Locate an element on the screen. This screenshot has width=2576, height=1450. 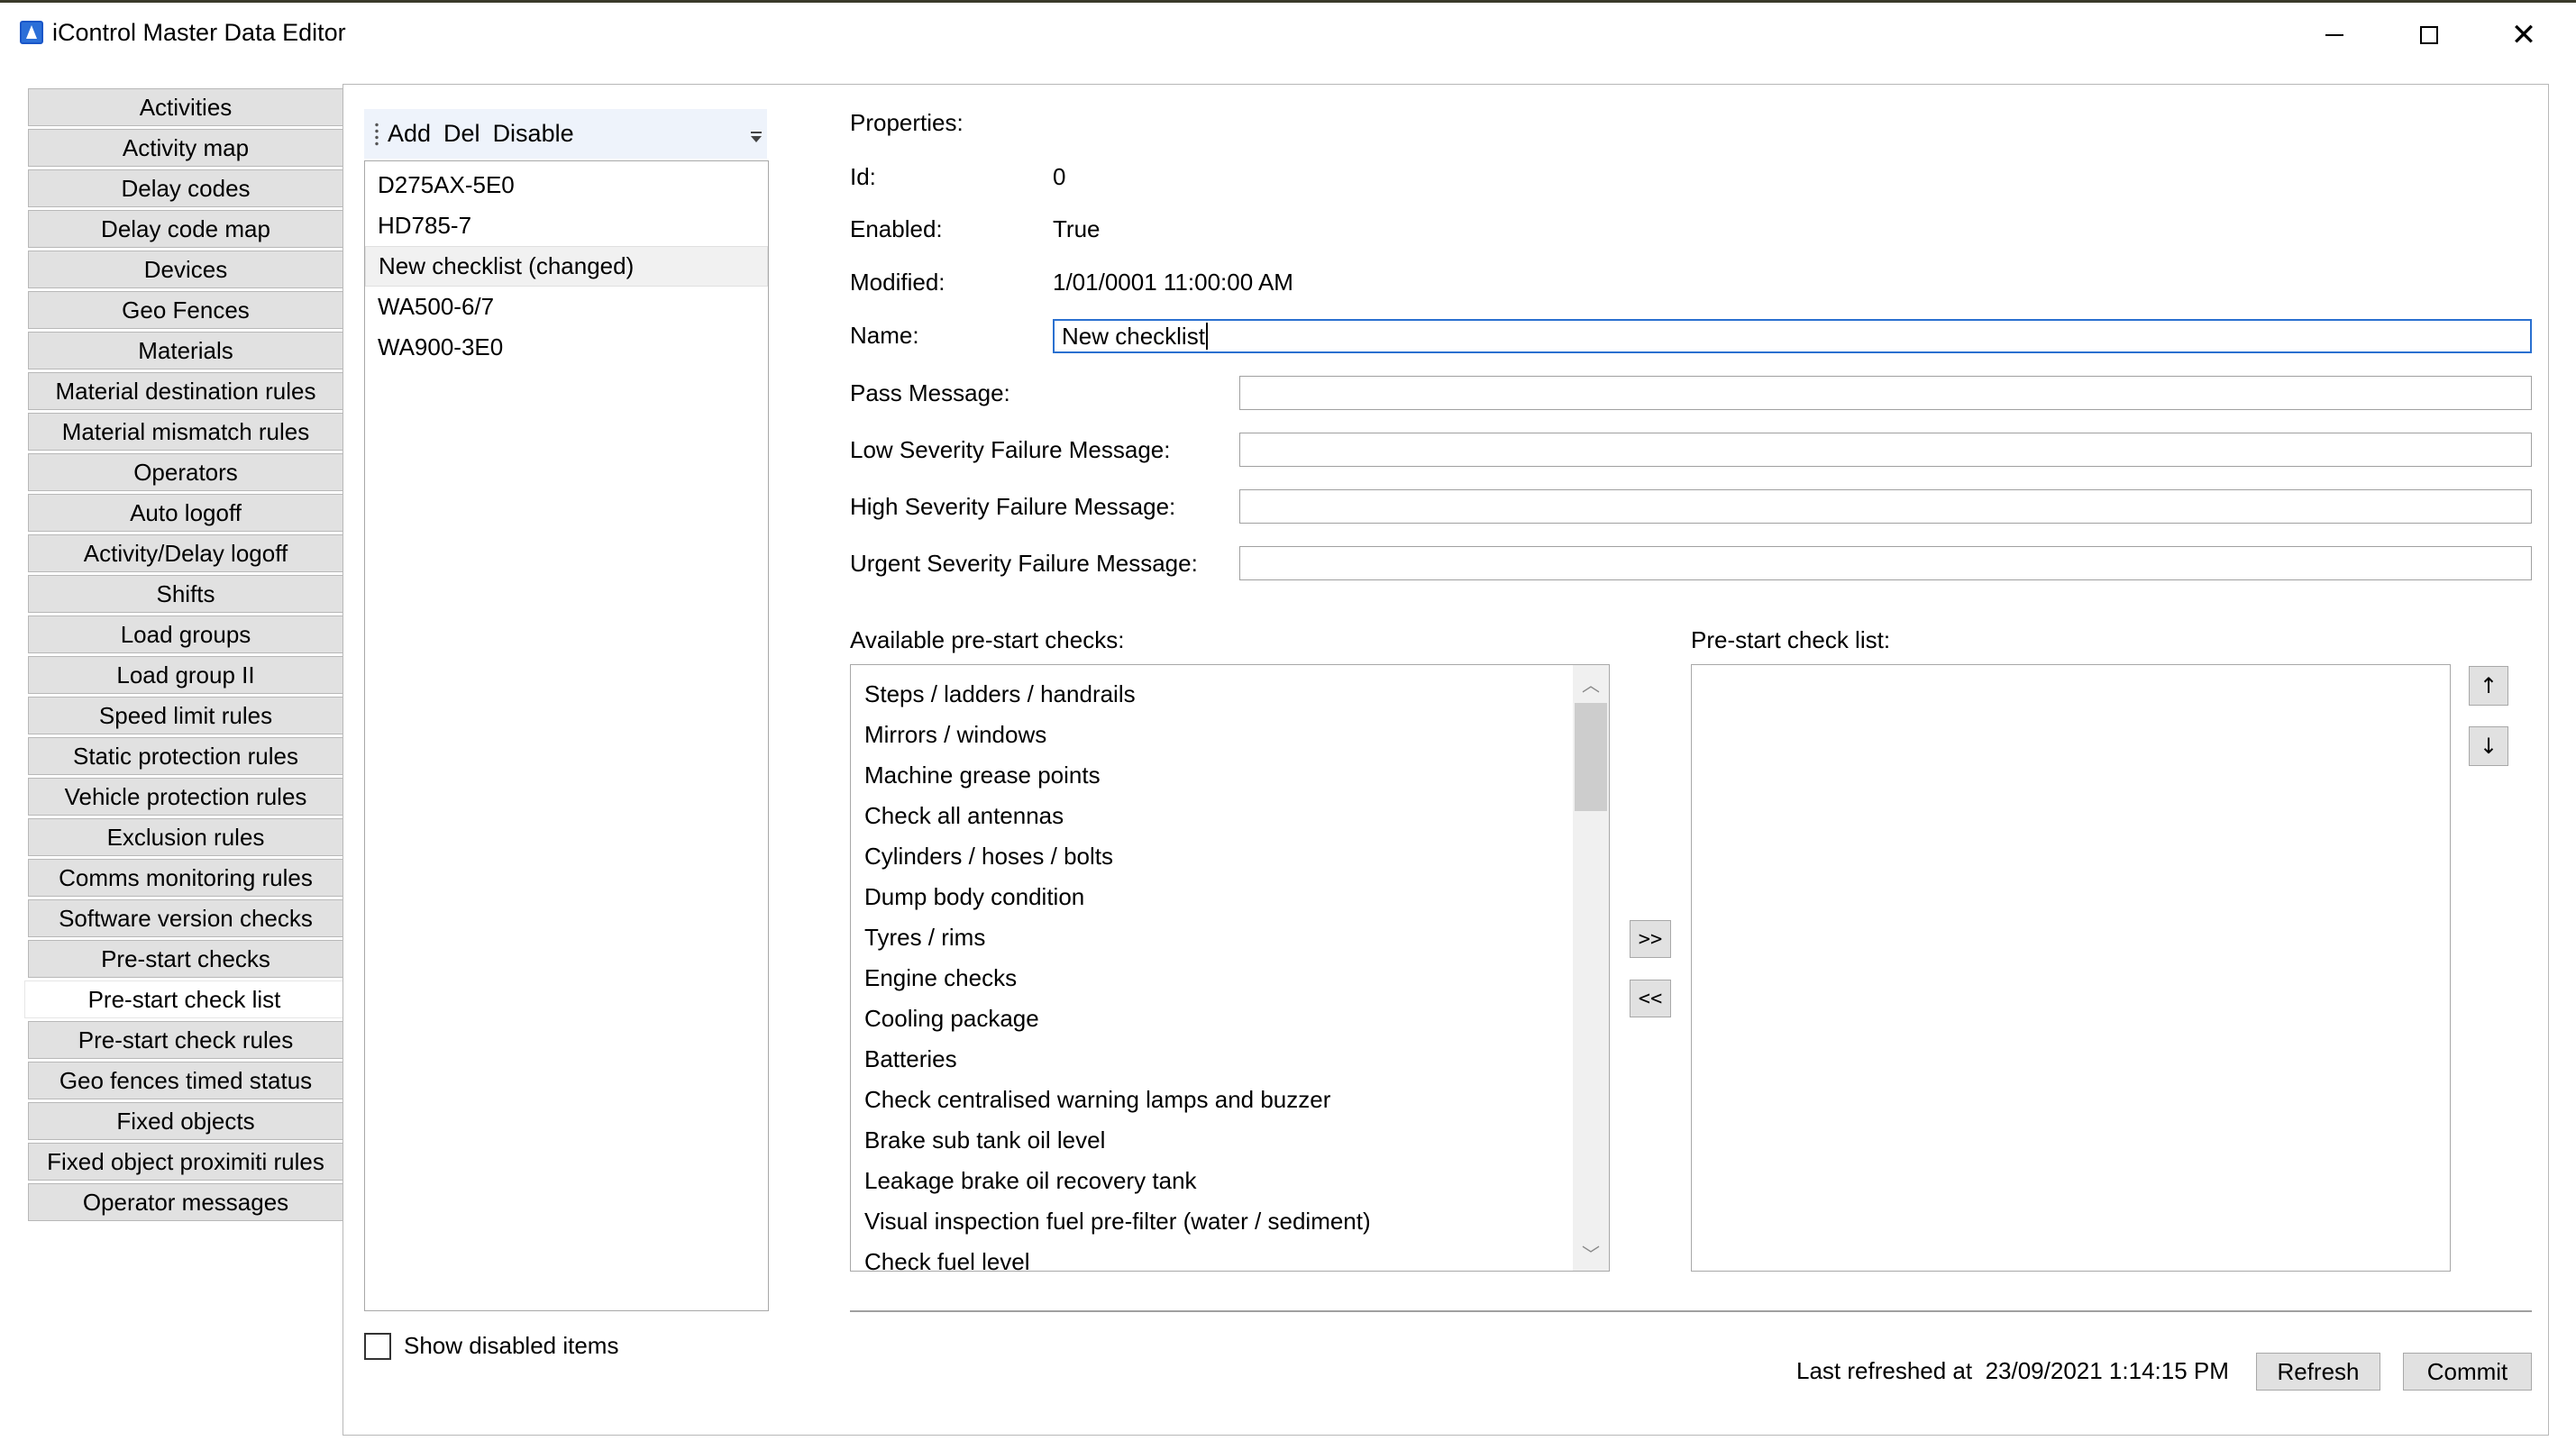
available-check-item: Engine checks is located at coordinates (1211, 978).